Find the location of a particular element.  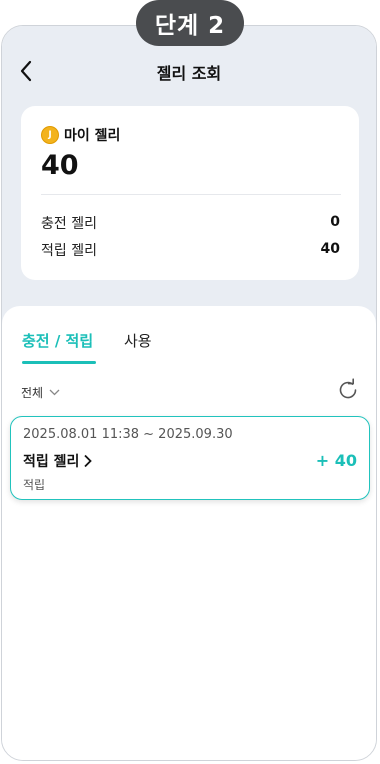

earned-jelly-value: 40 is located at coordinates (330, 249).